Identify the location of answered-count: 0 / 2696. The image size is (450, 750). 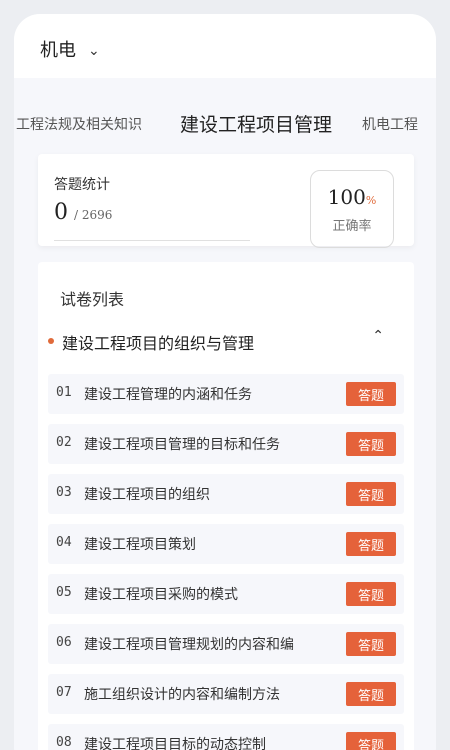
(83, 212).